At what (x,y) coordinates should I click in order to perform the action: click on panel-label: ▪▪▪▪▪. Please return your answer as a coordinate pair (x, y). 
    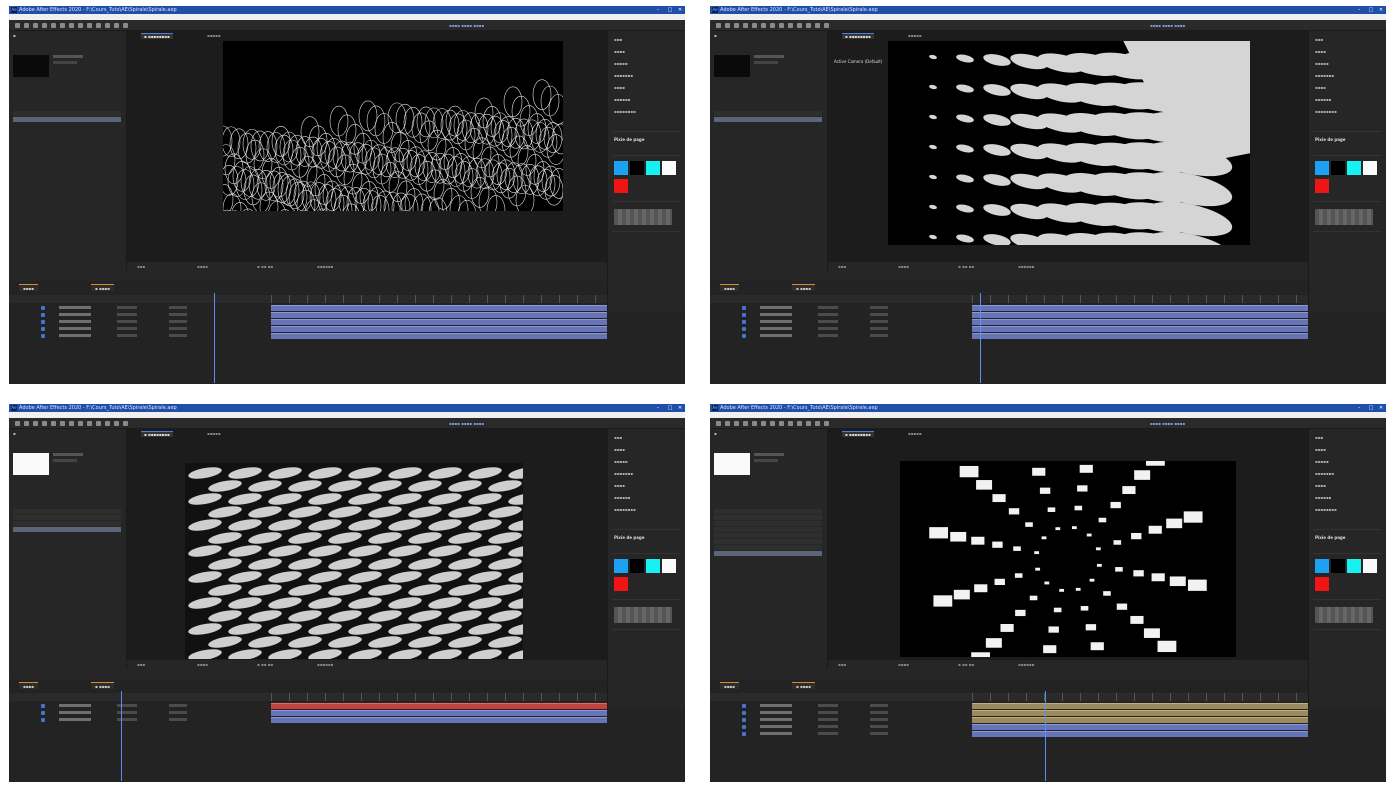
    Looking at the image, I should click on (1322, 461).